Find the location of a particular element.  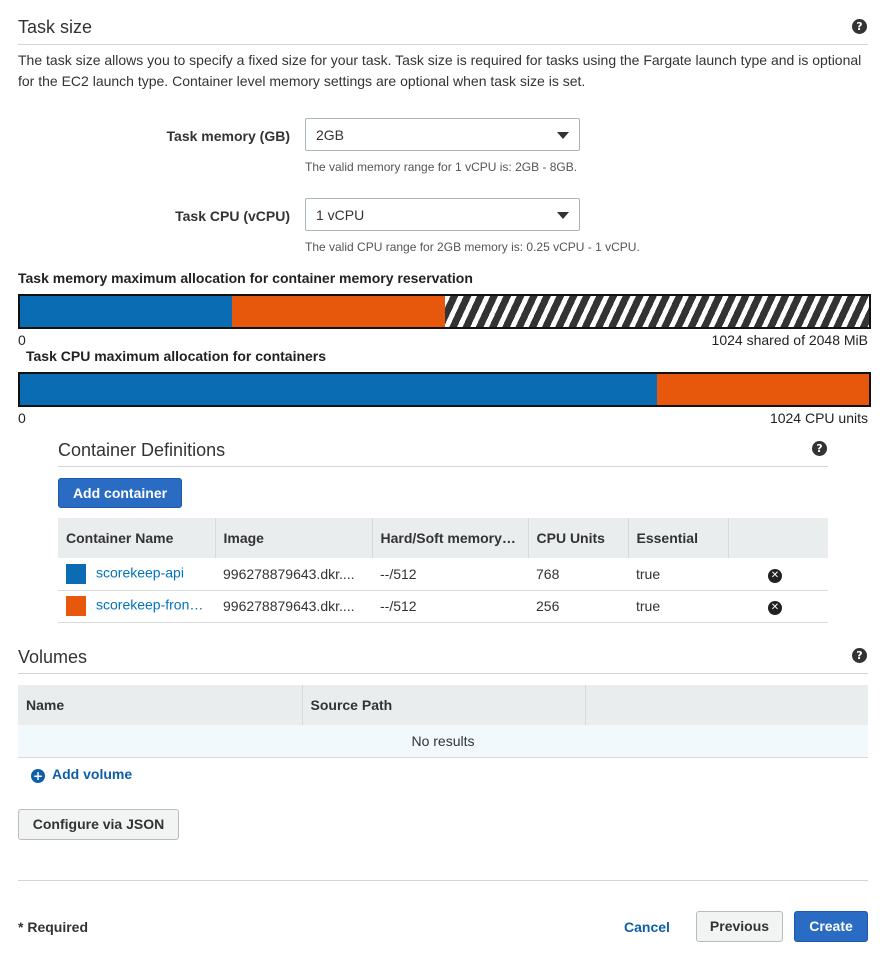

cpu-units-cell: 768 is located at coordinates (578, 574).